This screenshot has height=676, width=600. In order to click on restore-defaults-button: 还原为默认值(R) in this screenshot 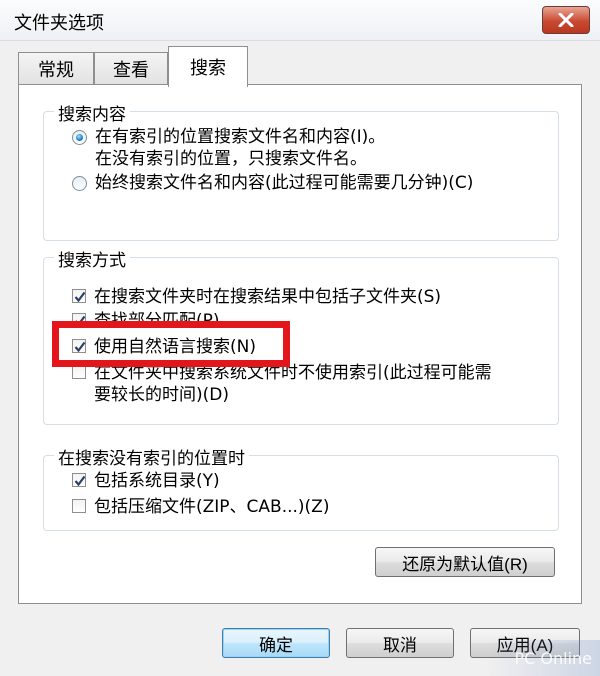, I will do `click(465, 562)`.